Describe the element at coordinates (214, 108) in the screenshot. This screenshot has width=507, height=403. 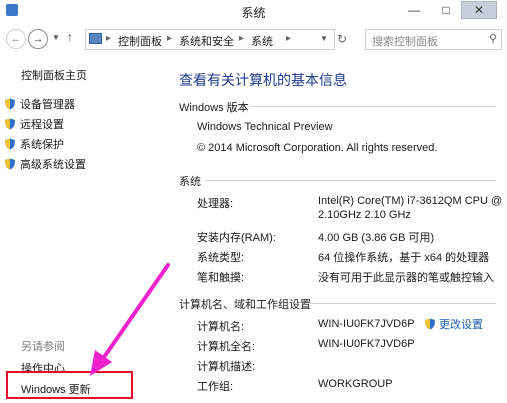
I see `edition-section-header: Windows 版本` at that location.